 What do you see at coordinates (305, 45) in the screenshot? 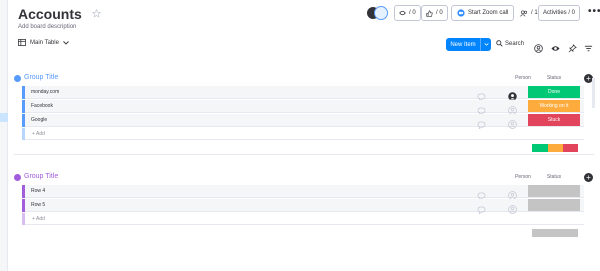
I see `board-toolbar: Main Table New Item Search` at bounding box center [305, 45].